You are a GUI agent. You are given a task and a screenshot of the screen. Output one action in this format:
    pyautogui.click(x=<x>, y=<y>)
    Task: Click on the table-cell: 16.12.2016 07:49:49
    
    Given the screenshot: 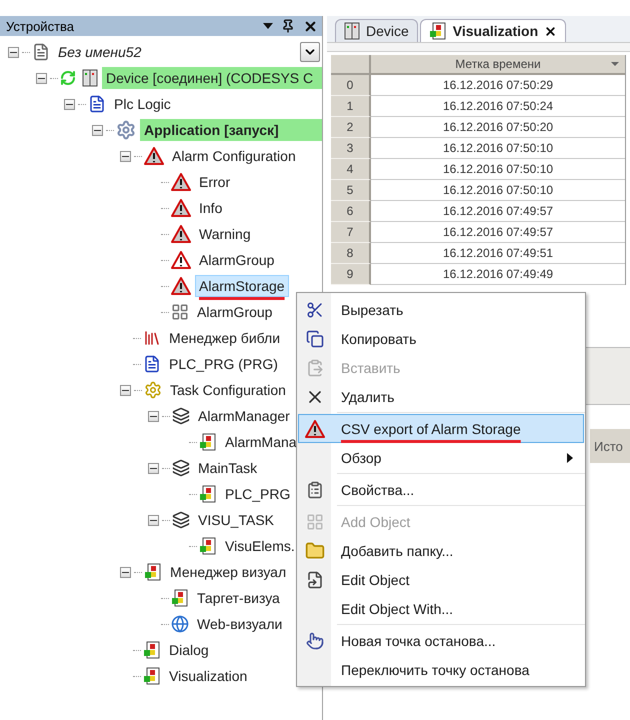 What is the action you would take?
    pyautogui.click(x=498, y=274)
    